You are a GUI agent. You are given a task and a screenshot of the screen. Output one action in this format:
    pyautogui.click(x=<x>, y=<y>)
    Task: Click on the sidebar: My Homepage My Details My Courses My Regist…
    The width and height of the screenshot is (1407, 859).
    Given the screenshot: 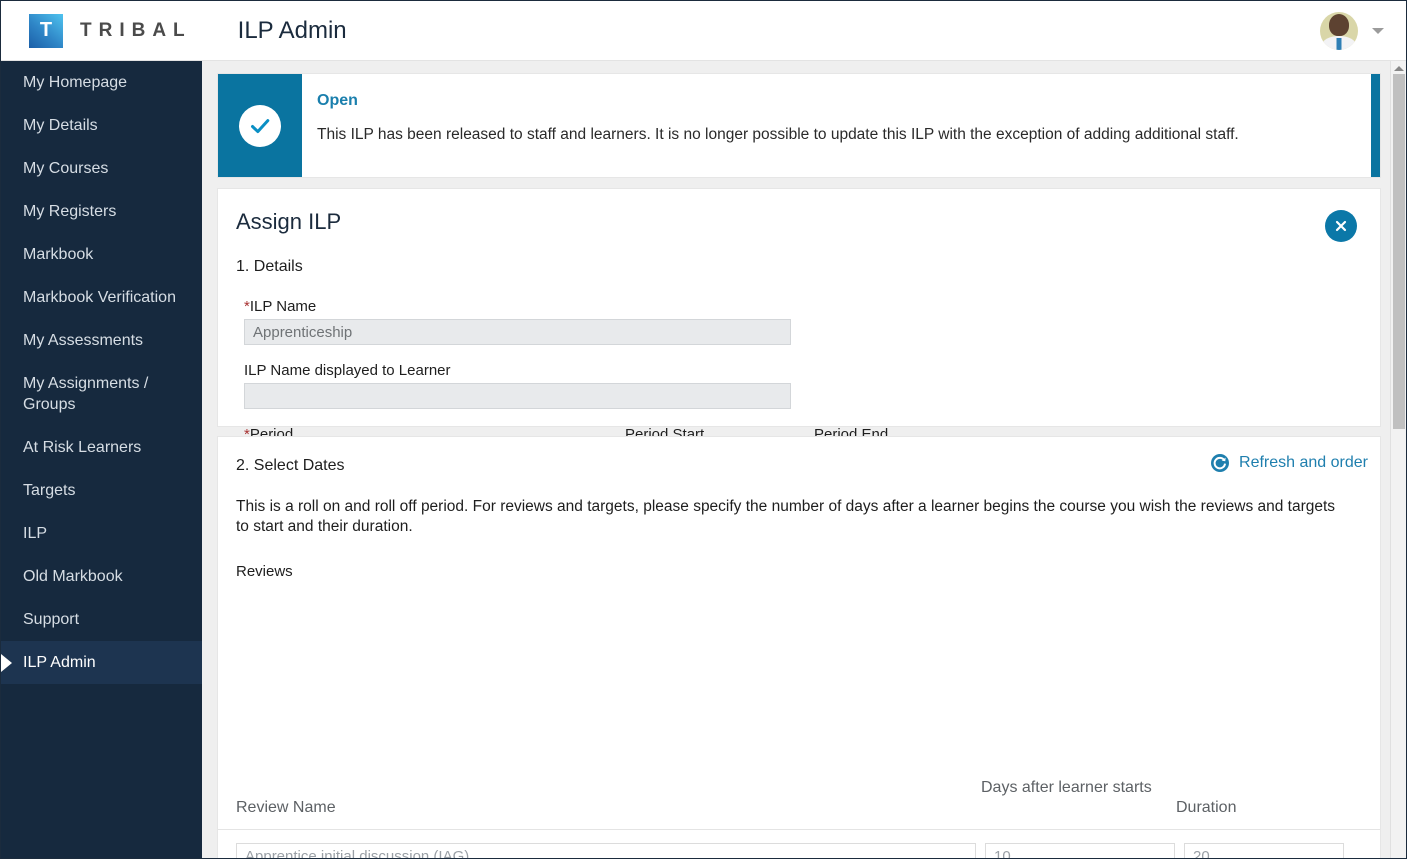 What is the action you would take?
    pyautogui.click(x=101, y=459)
    